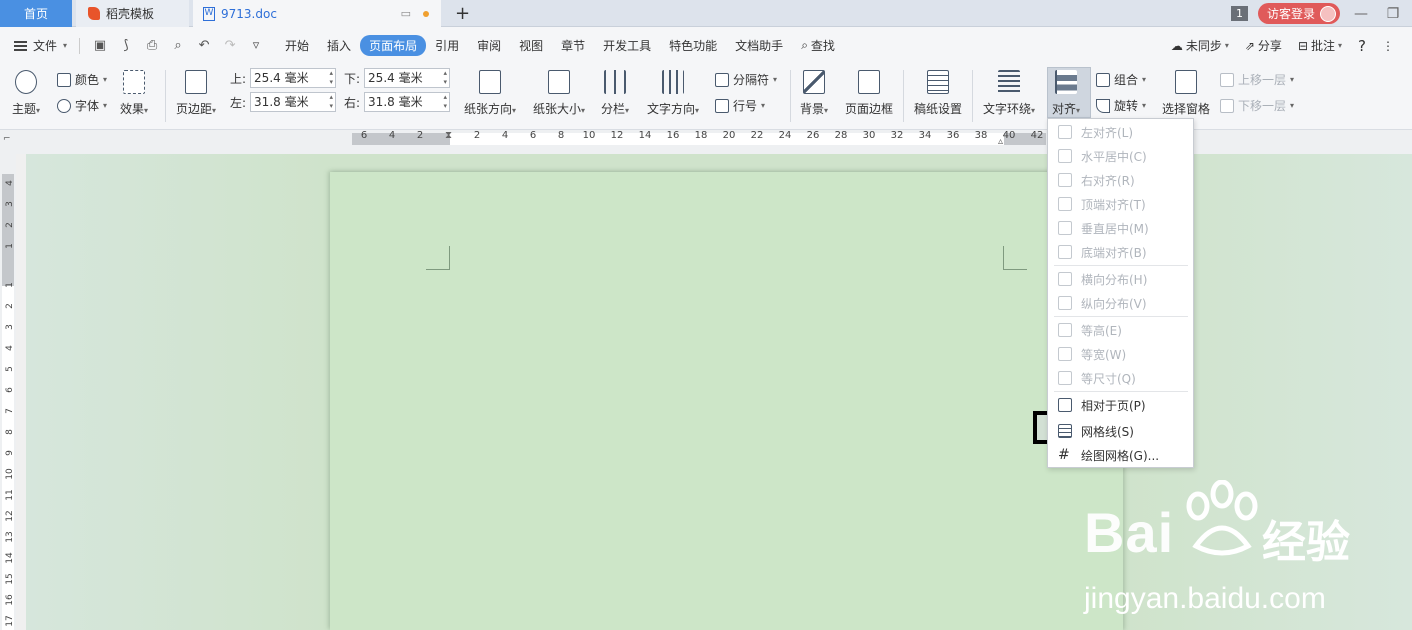 This screenshot has width=1412, height=630. I want to click on menu-item-relative-to-page: 相对于页(P), so click(1120, 405).